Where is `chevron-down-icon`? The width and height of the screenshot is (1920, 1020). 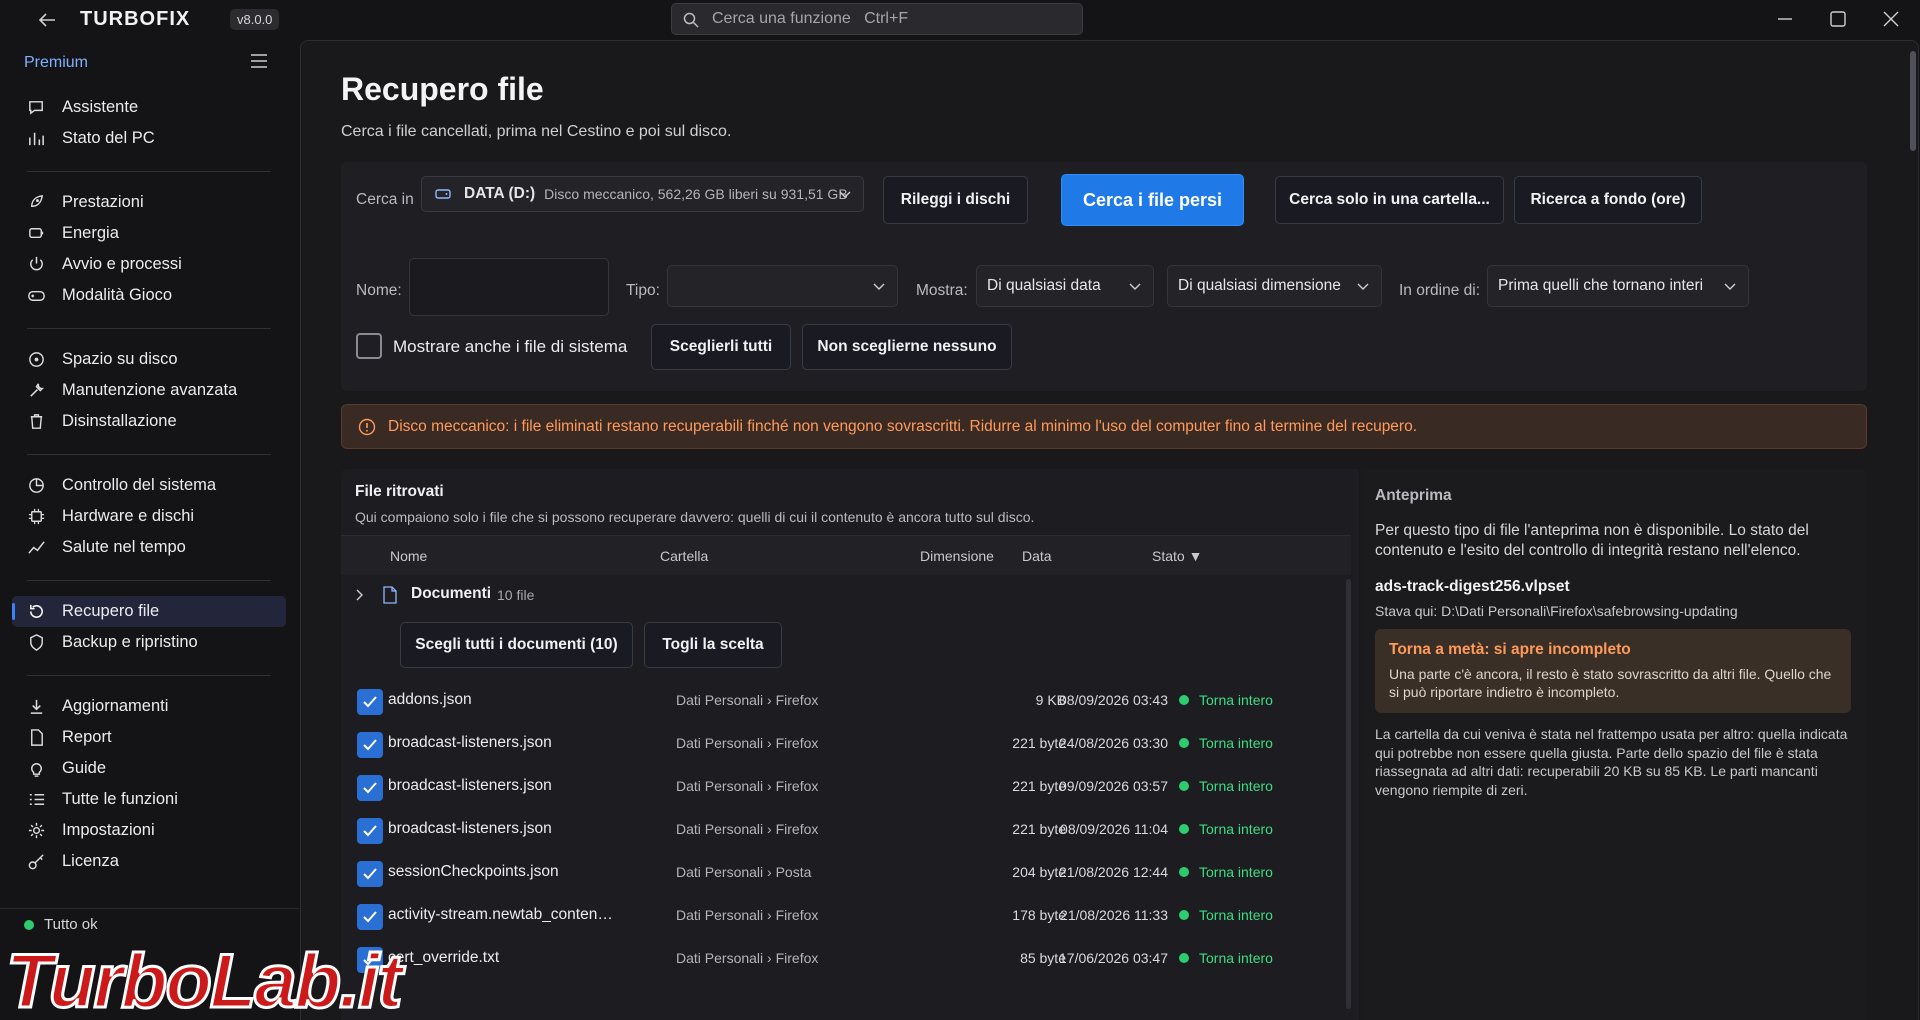
chevron-down-icon is located at coordinates (1135, 286).